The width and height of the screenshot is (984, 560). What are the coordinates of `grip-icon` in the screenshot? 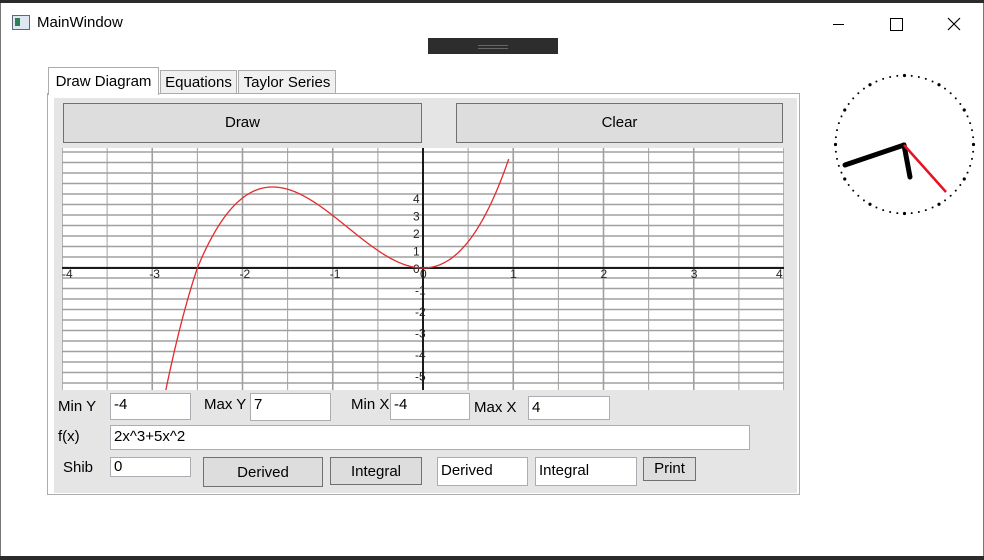 It's located at (493, 47).